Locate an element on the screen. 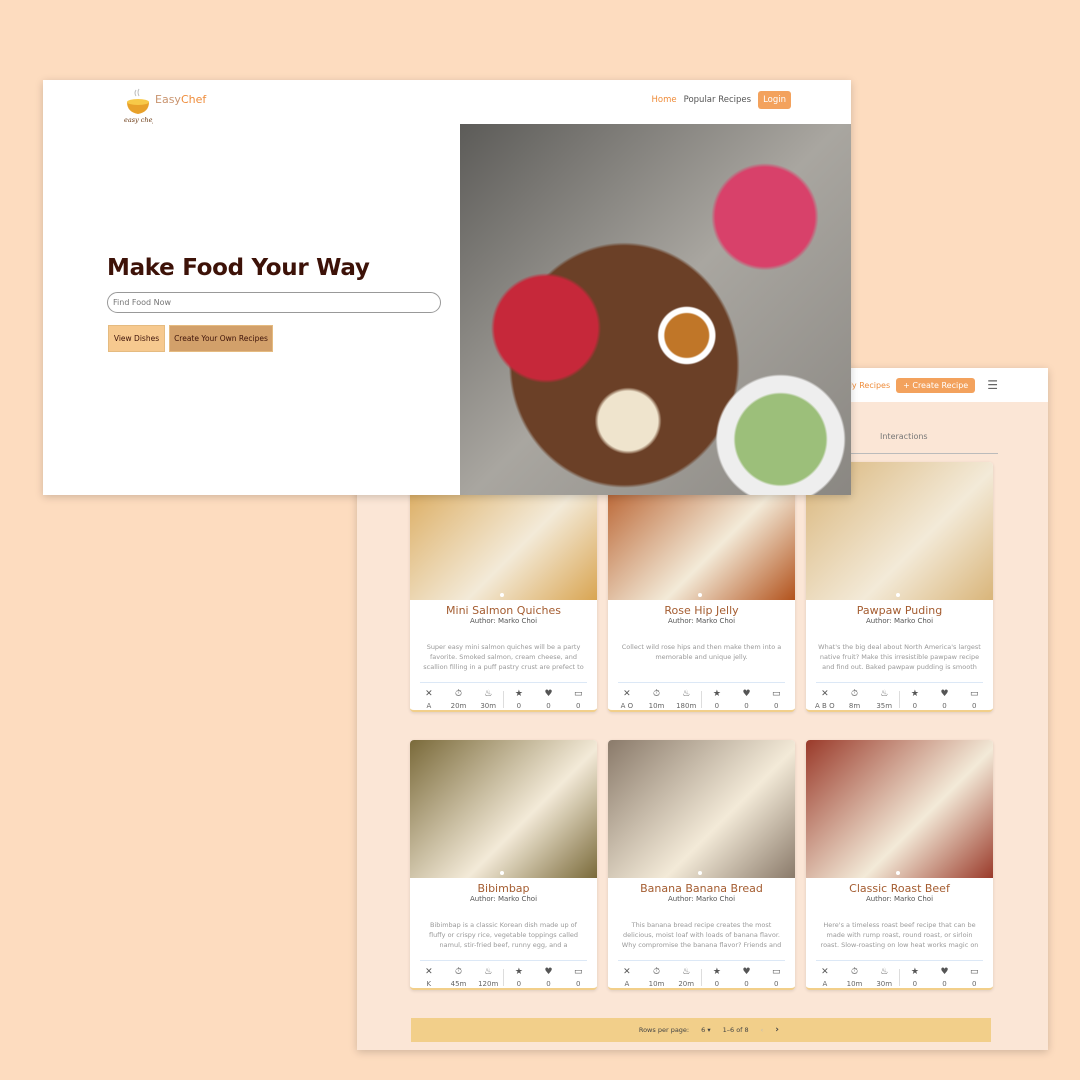  recipe-title: Mini Salmon Quiches is located at coordinates (503, 610).